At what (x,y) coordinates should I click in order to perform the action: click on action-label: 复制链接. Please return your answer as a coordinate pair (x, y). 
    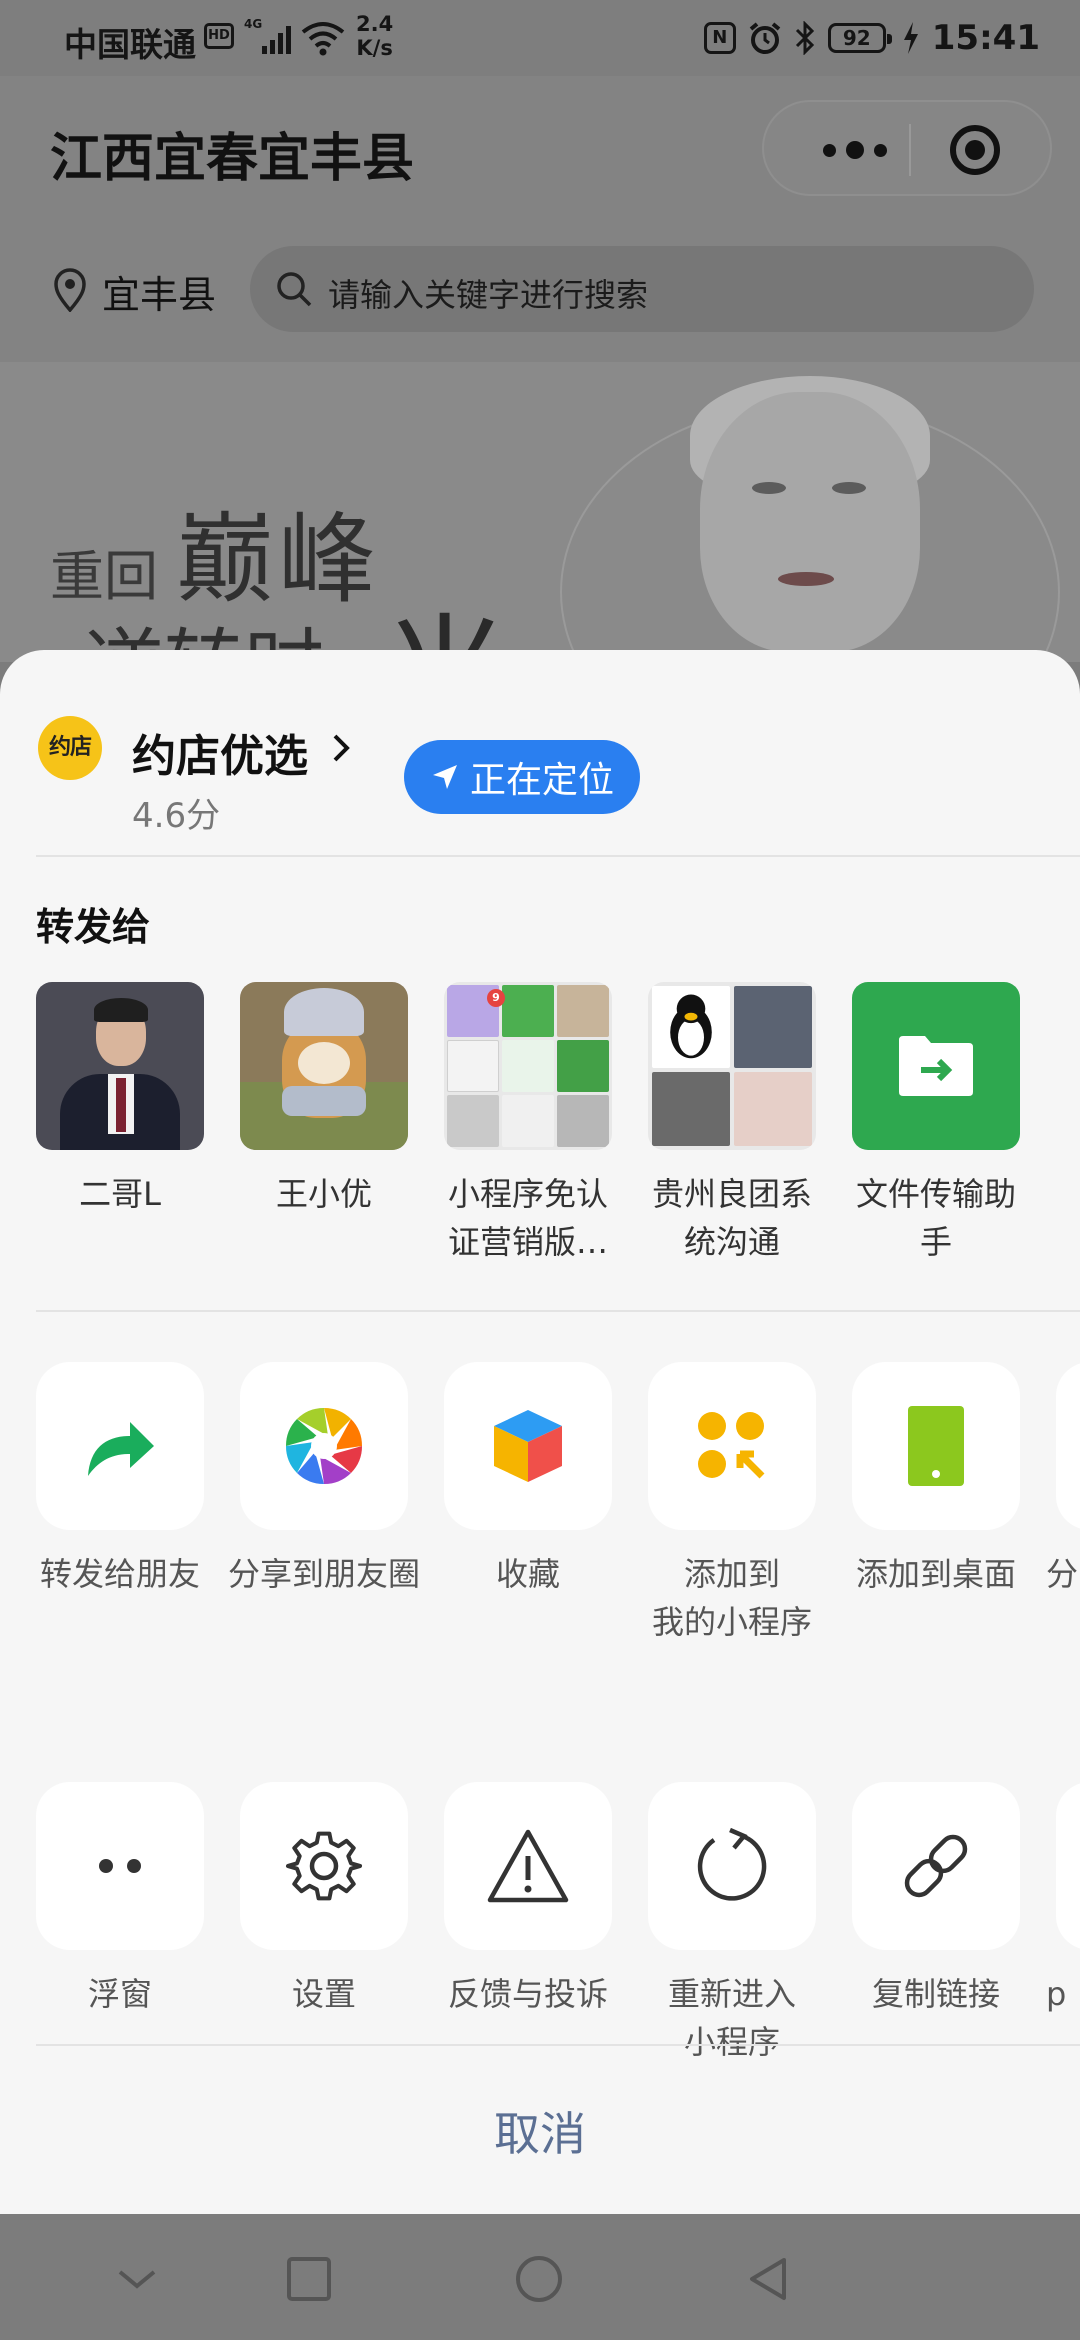
    Looking at the image, I should click on (935, 1994).